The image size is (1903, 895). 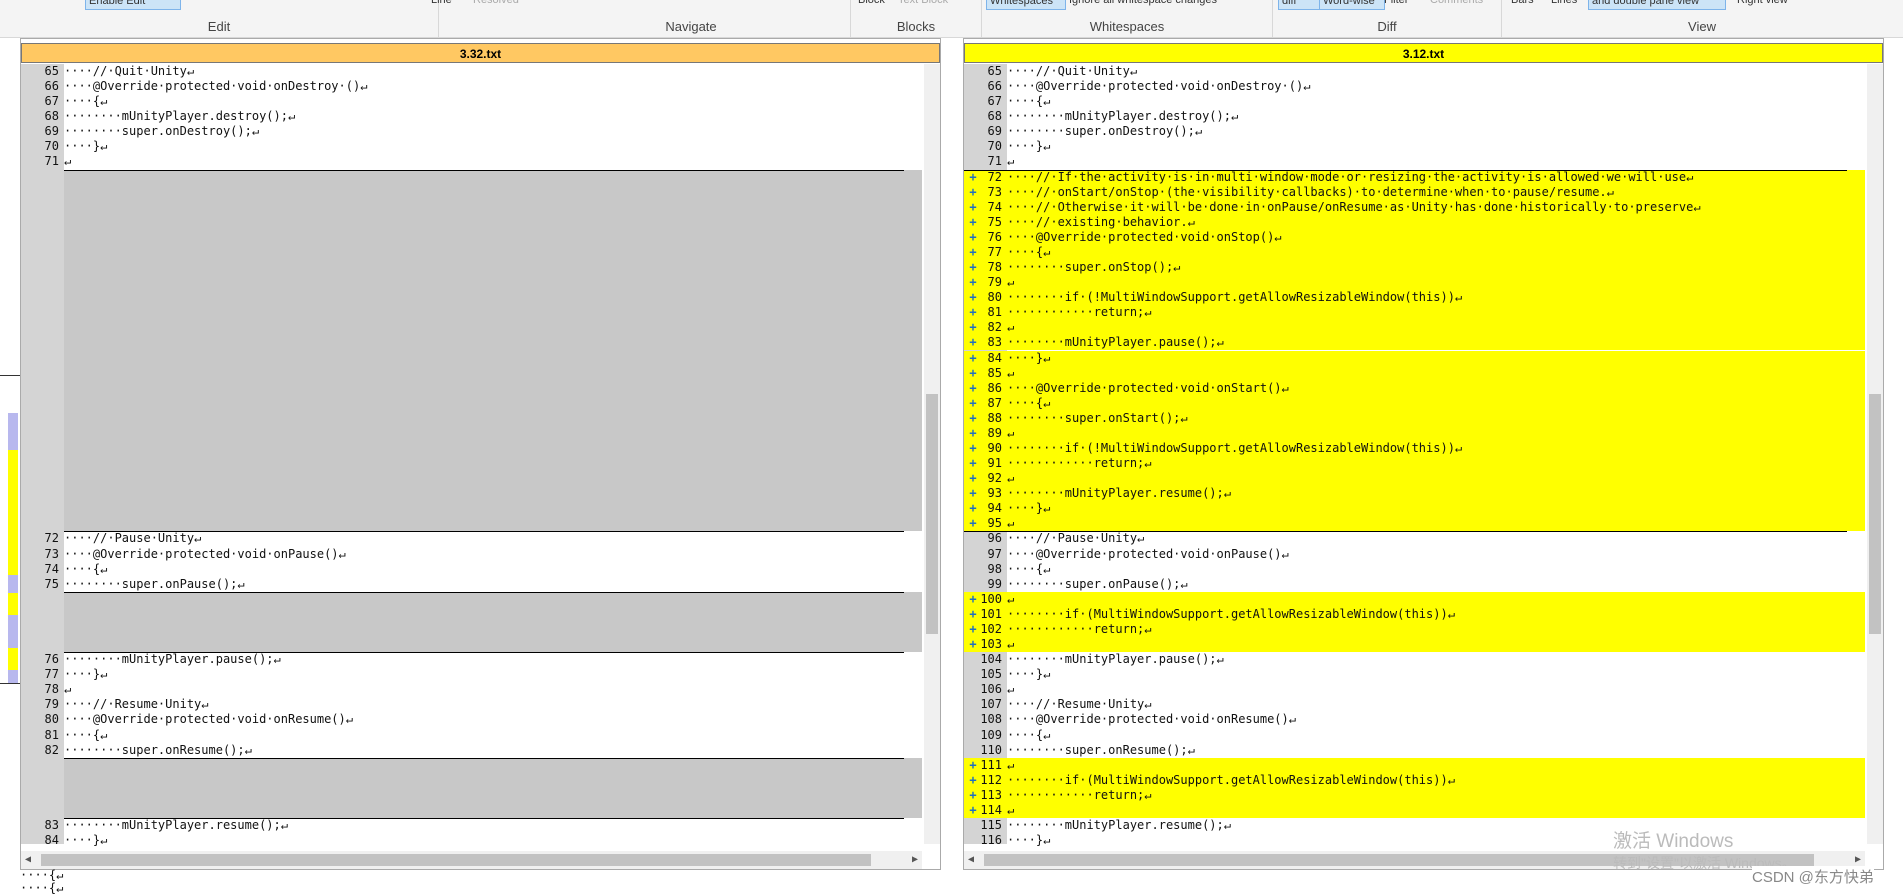 I want to click on left-horizontal-scrollbar: ◀ ▶, so click(x=471, y=860).